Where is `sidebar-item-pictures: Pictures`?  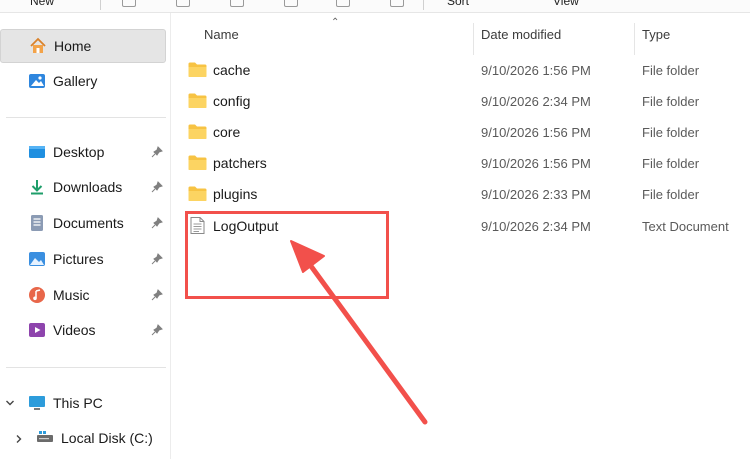 sidebar-item-pictures: Pictures is located at coordinates (85, 259).